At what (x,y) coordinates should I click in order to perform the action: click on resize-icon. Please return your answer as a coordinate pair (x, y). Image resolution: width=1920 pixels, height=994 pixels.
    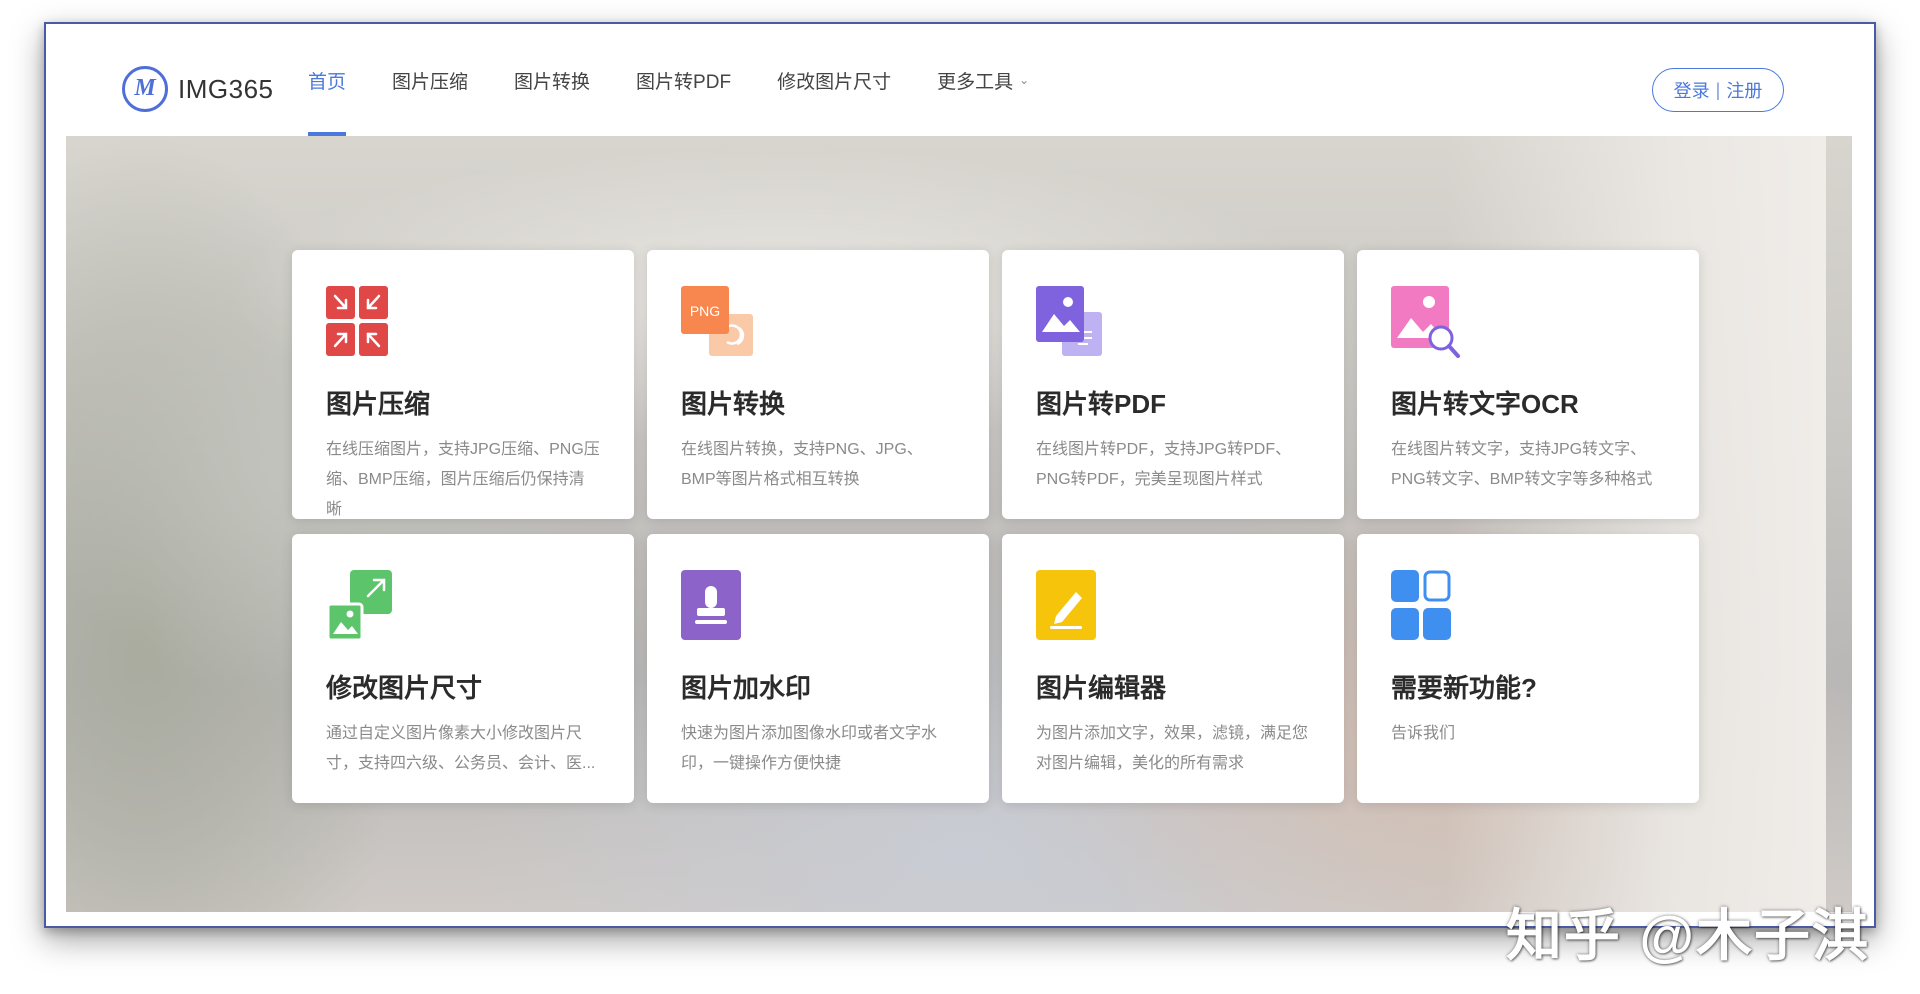
    Looking at the image, I should click on (361, 606).